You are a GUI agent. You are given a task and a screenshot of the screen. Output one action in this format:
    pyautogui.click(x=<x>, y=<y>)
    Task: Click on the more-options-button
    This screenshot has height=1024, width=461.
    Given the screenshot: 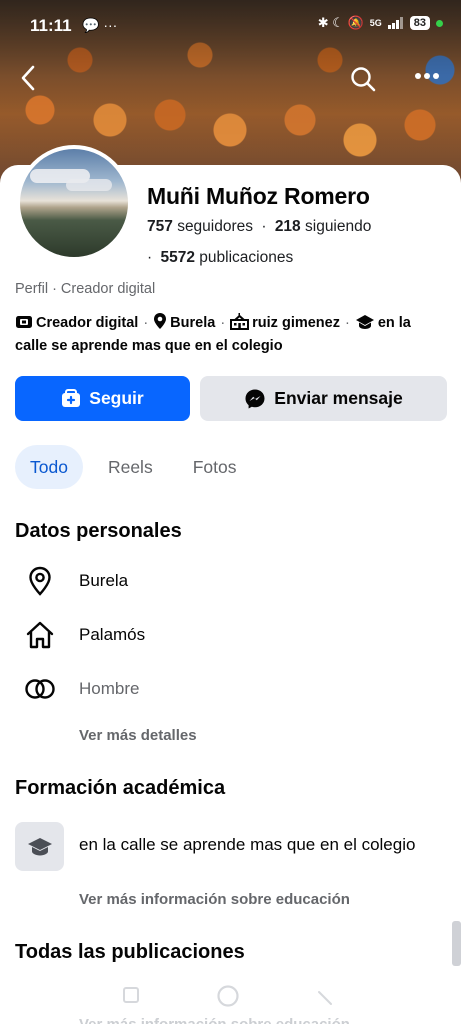 What is the action you would take?
    pyautogui.click(x=427, y=77)
    